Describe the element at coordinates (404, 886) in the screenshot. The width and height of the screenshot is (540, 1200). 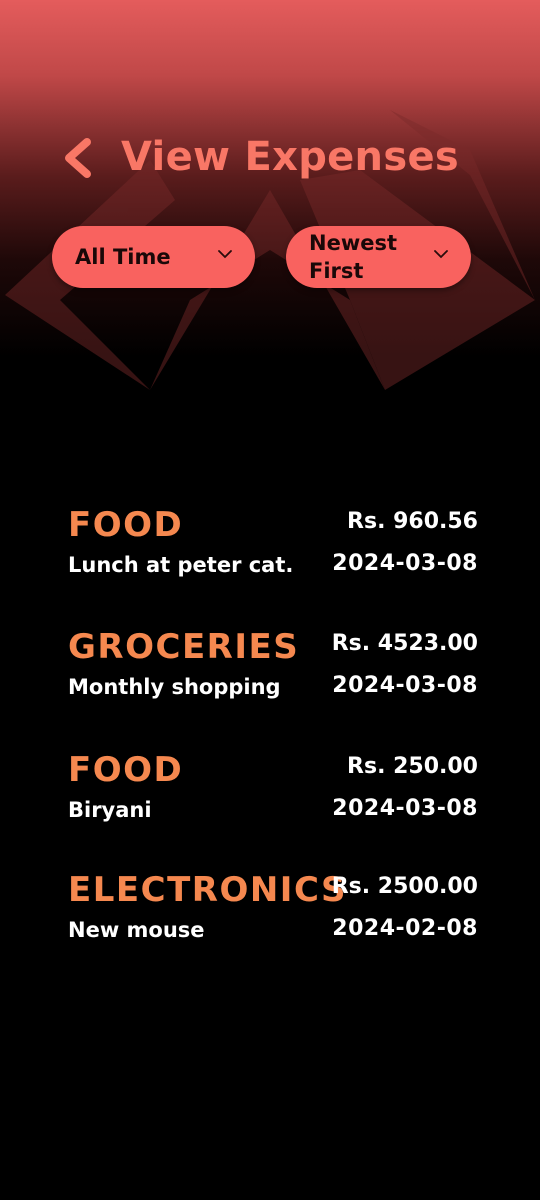
I see `expense-amount: Rs. 2500.00` at that location.